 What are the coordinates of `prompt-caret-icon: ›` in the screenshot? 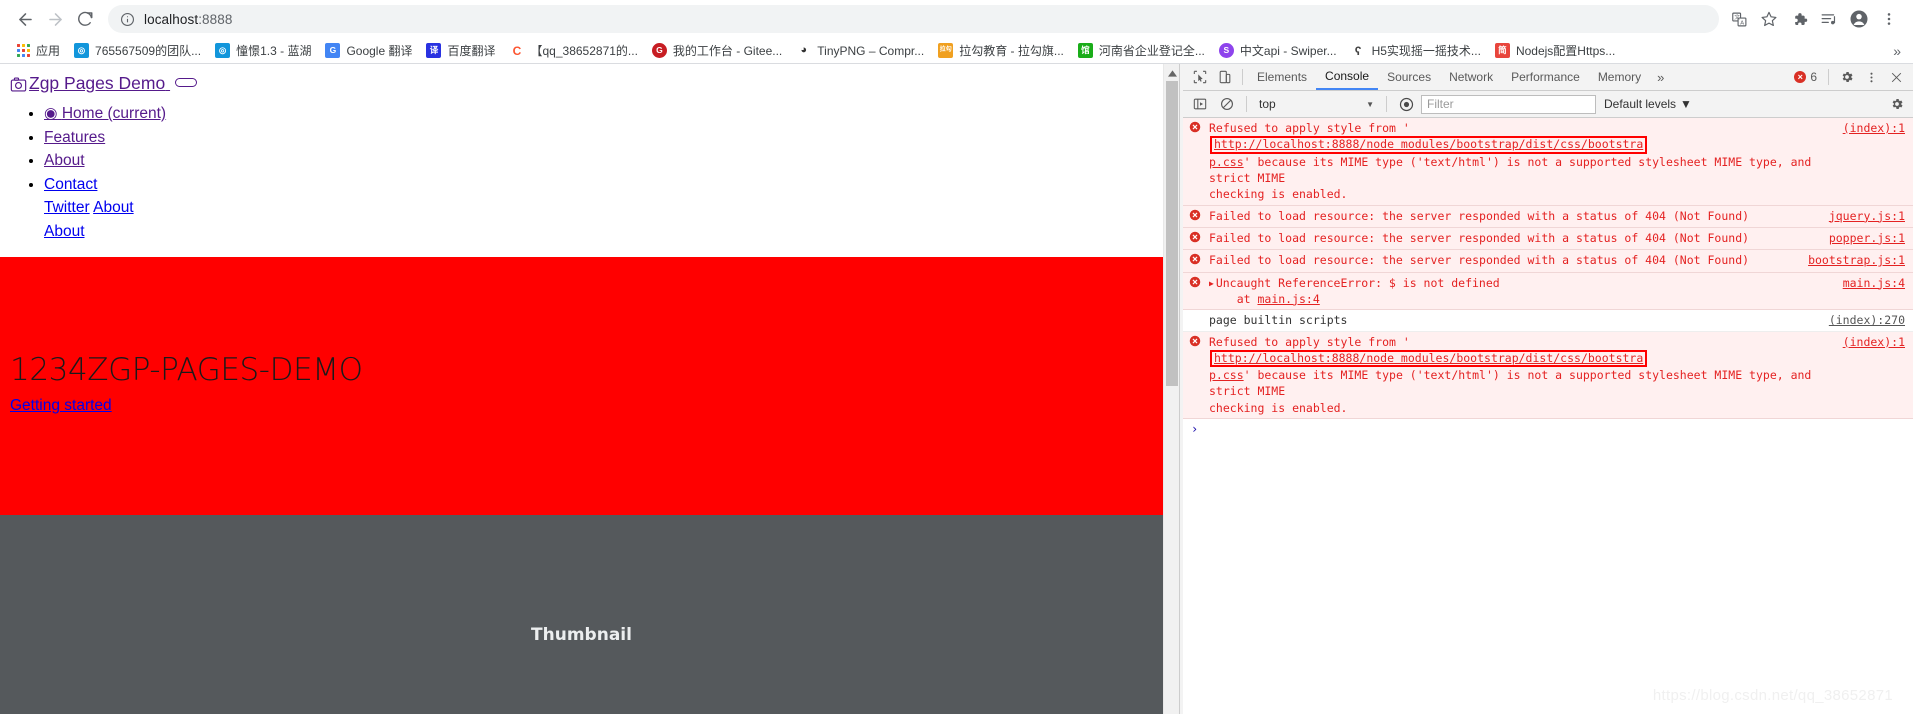 It's located at (1195, 429).